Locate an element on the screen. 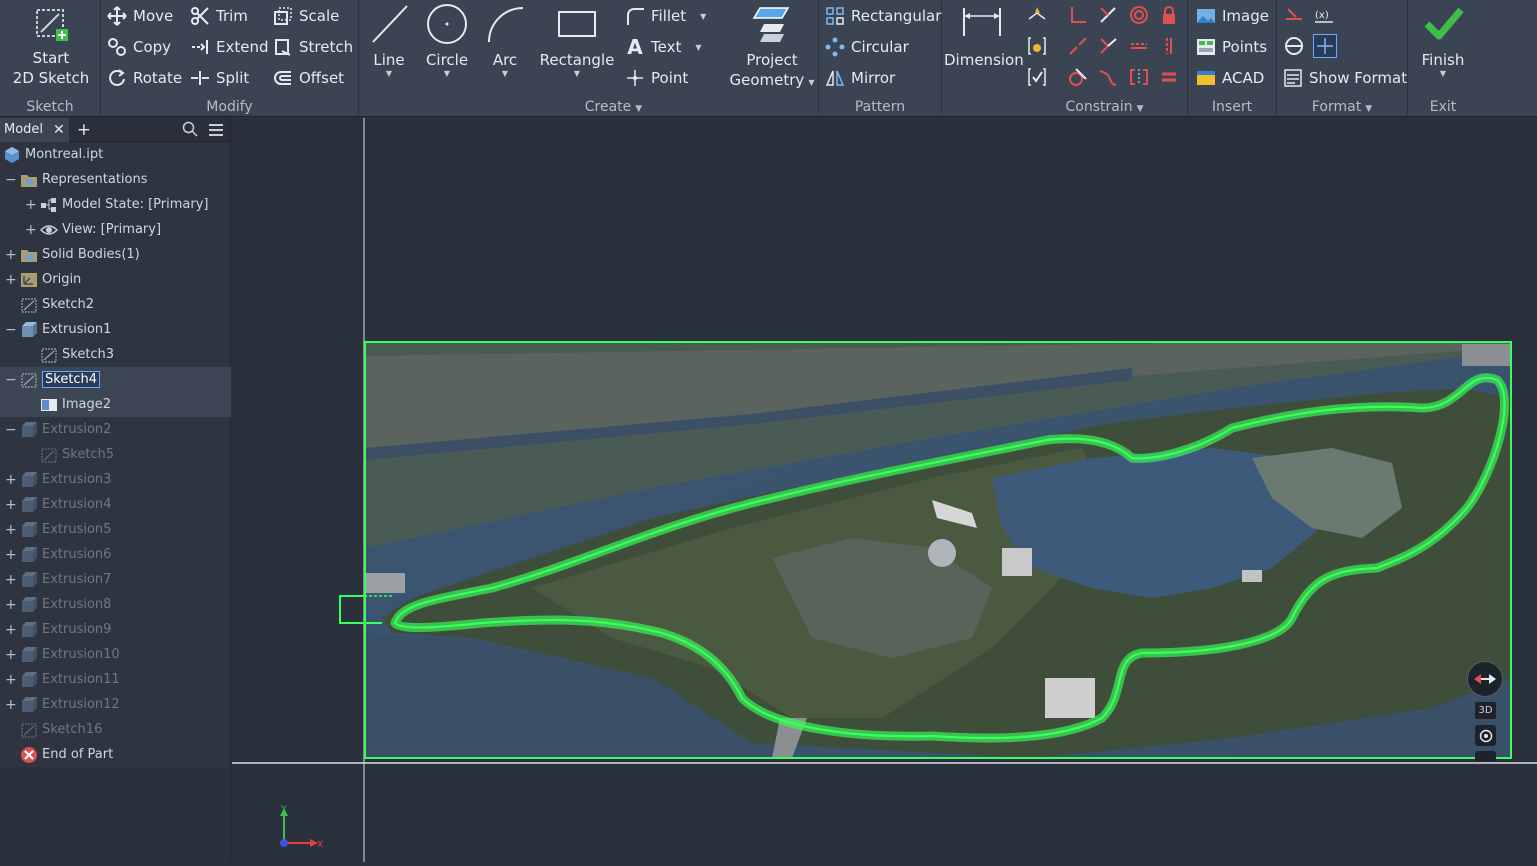 This screenshot has width=1537, height=866. stretch-button: Stretch is located at coordinates (313, 47).